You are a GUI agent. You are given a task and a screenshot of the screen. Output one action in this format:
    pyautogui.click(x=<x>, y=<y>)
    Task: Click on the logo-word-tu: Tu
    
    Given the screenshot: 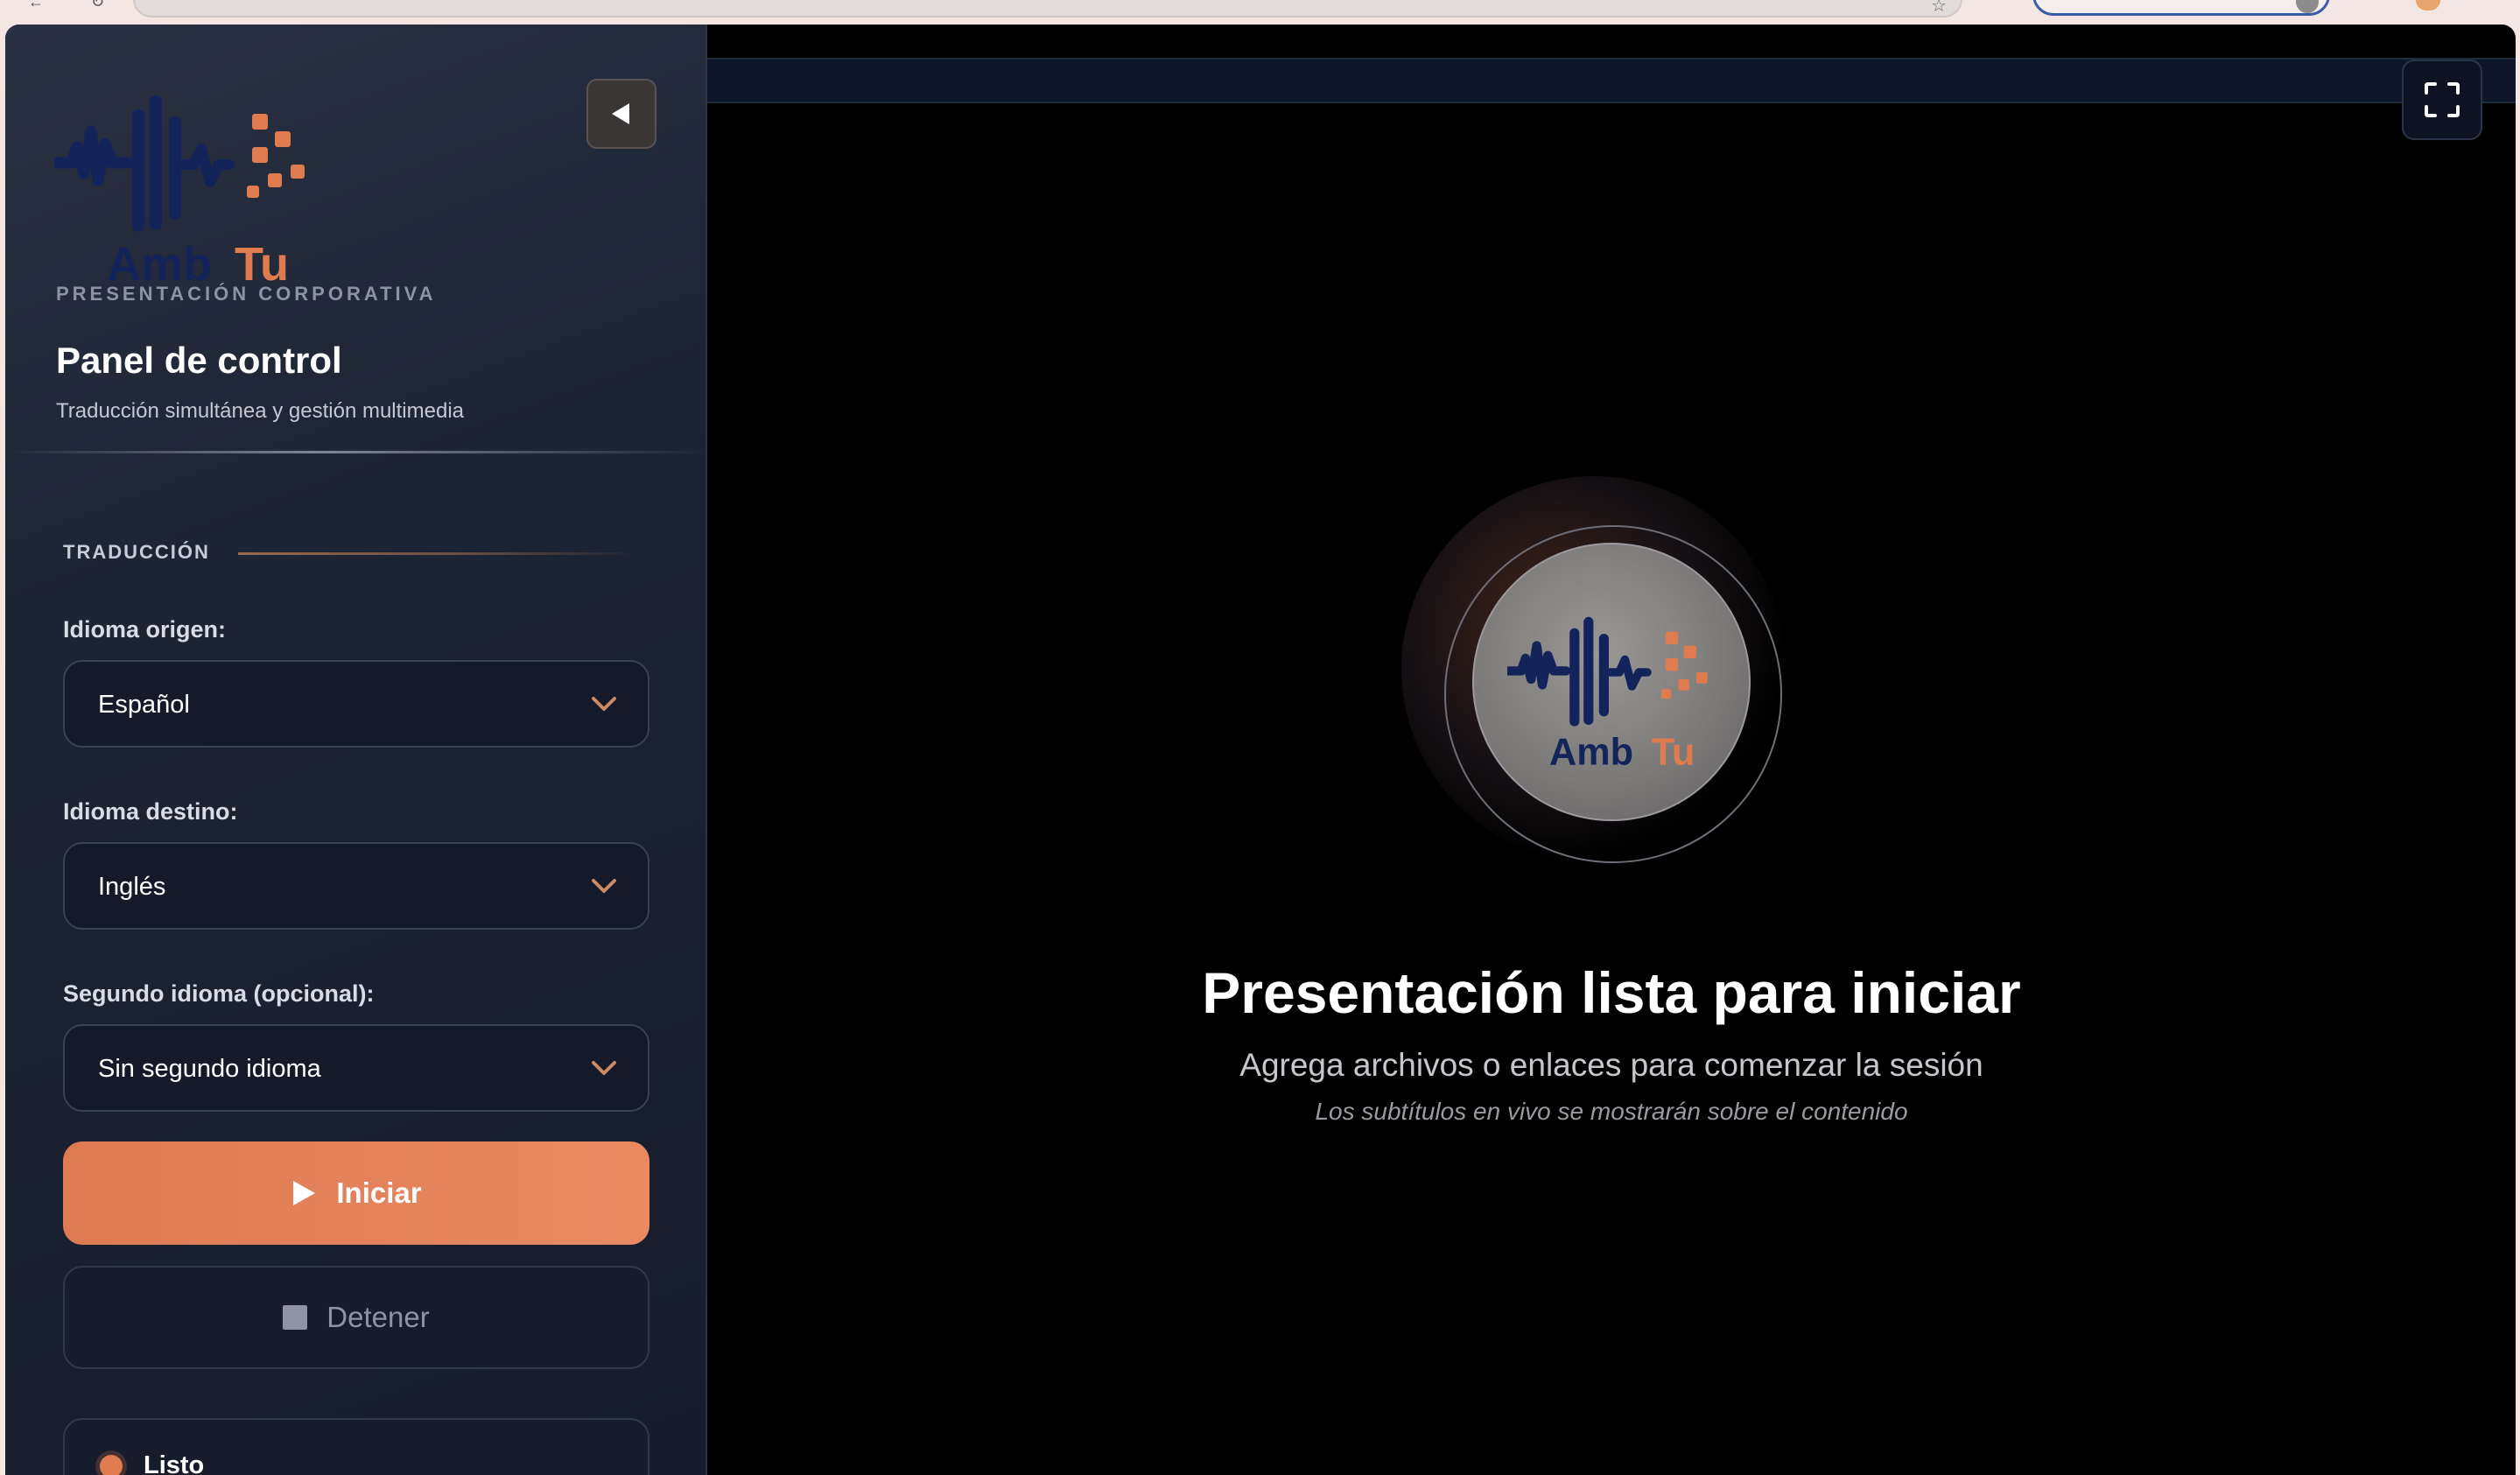 What is the action you would take?
    pyautogui.click(x=1673, y=753)
    